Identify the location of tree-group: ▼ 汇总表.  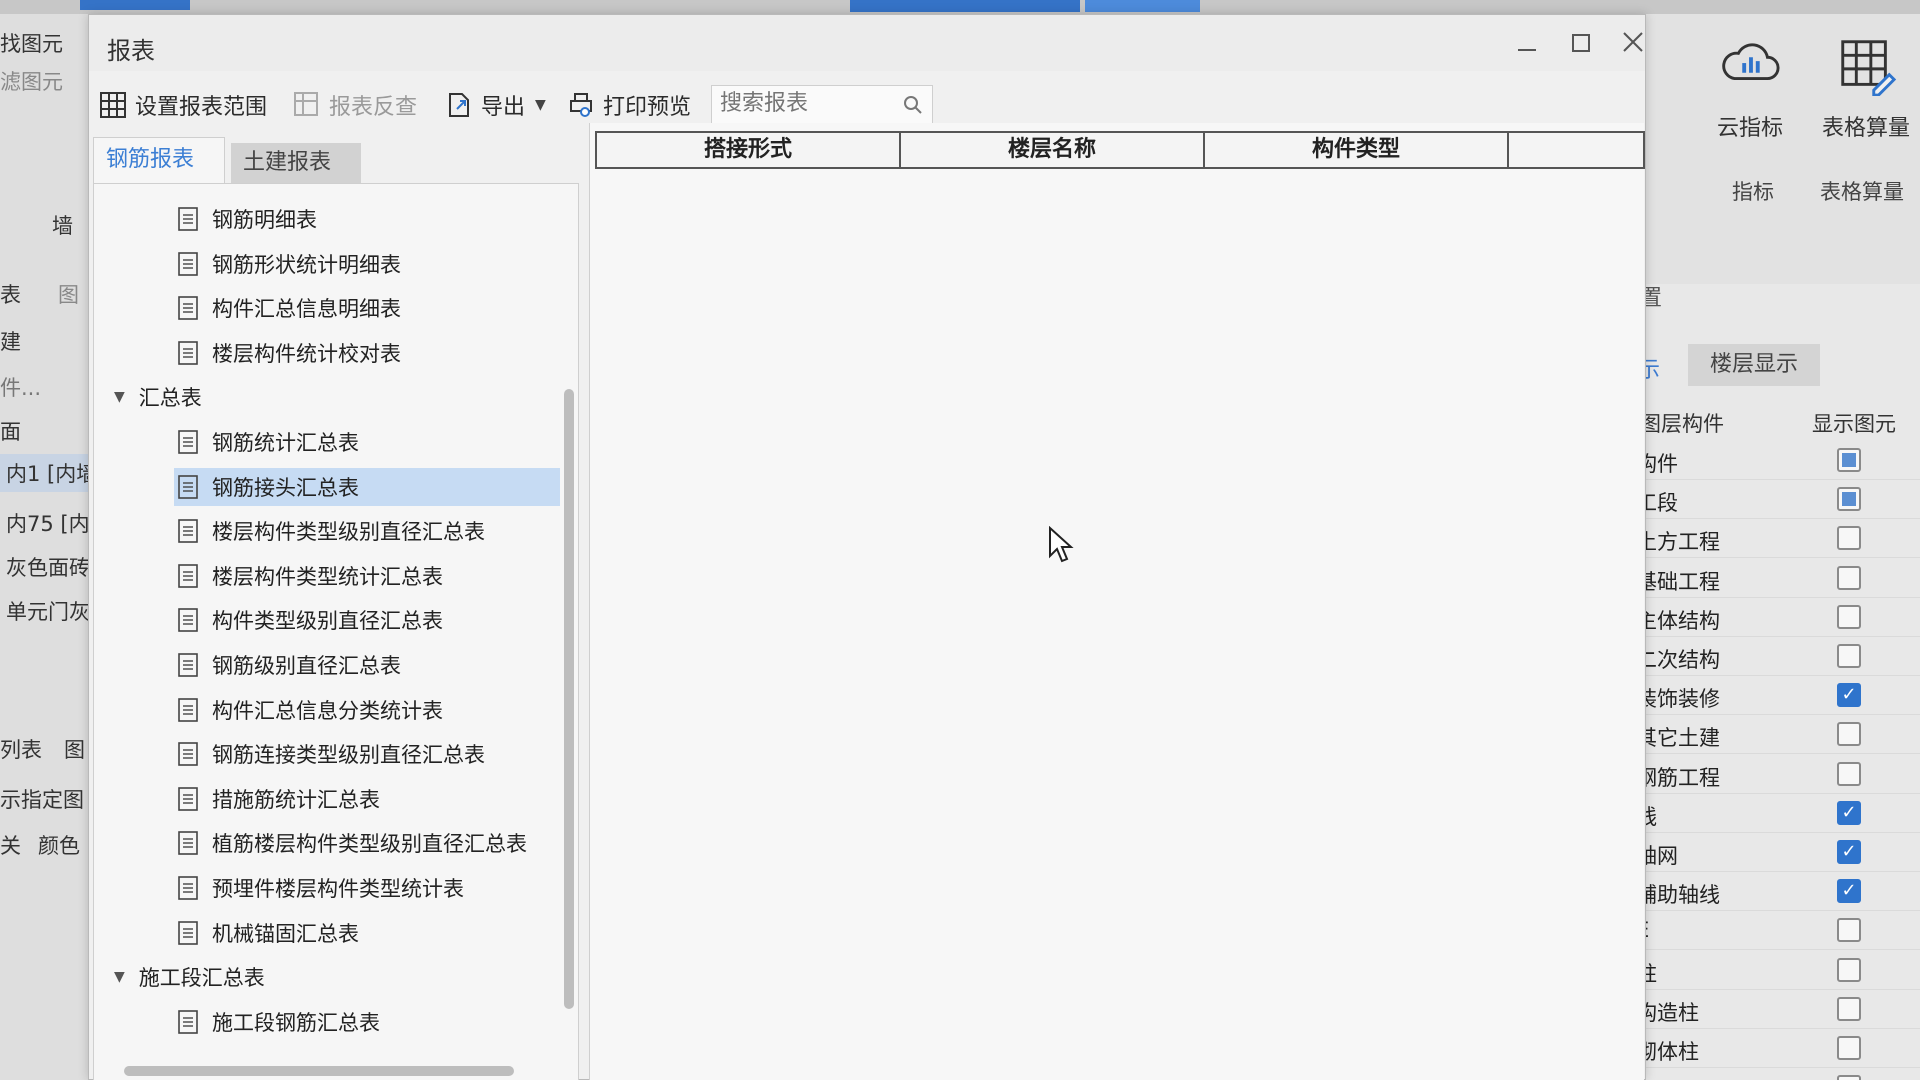
(158, 397).